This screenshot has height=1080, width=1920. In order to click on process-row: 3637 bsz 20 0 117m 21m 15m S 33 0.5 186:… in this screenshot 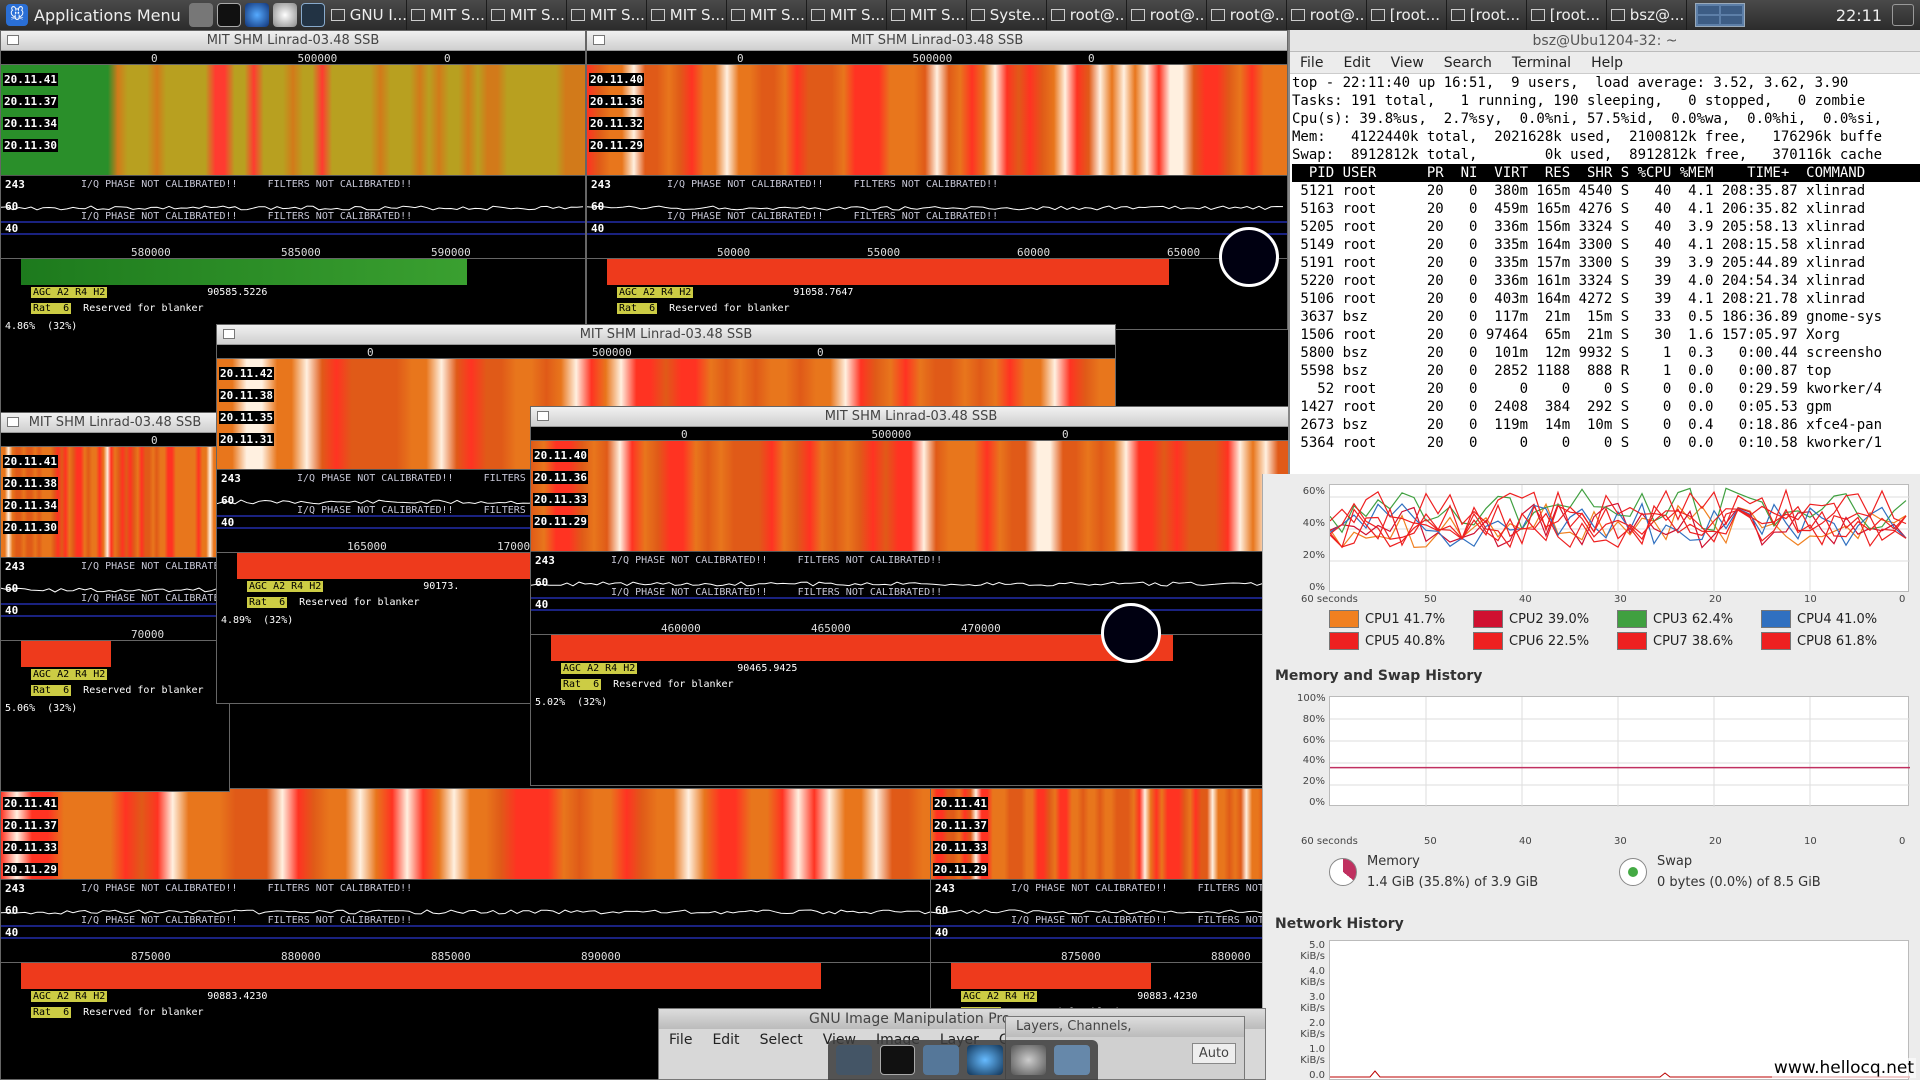, I will do `click(1587, 317)`.